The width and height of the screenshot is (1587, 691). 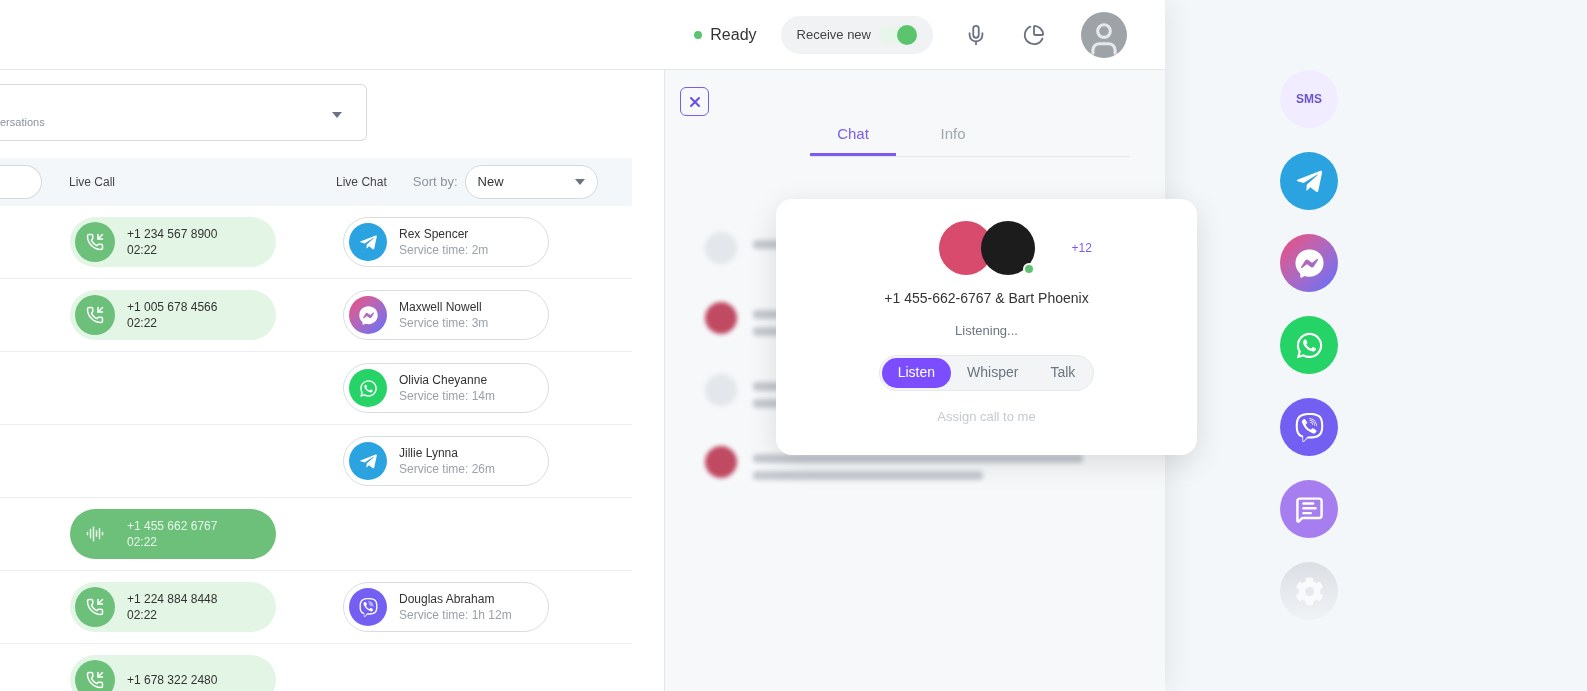 I want to click on chat-pill: Maxwell Nowell Service time: 3m, so click(x=446, y=315).